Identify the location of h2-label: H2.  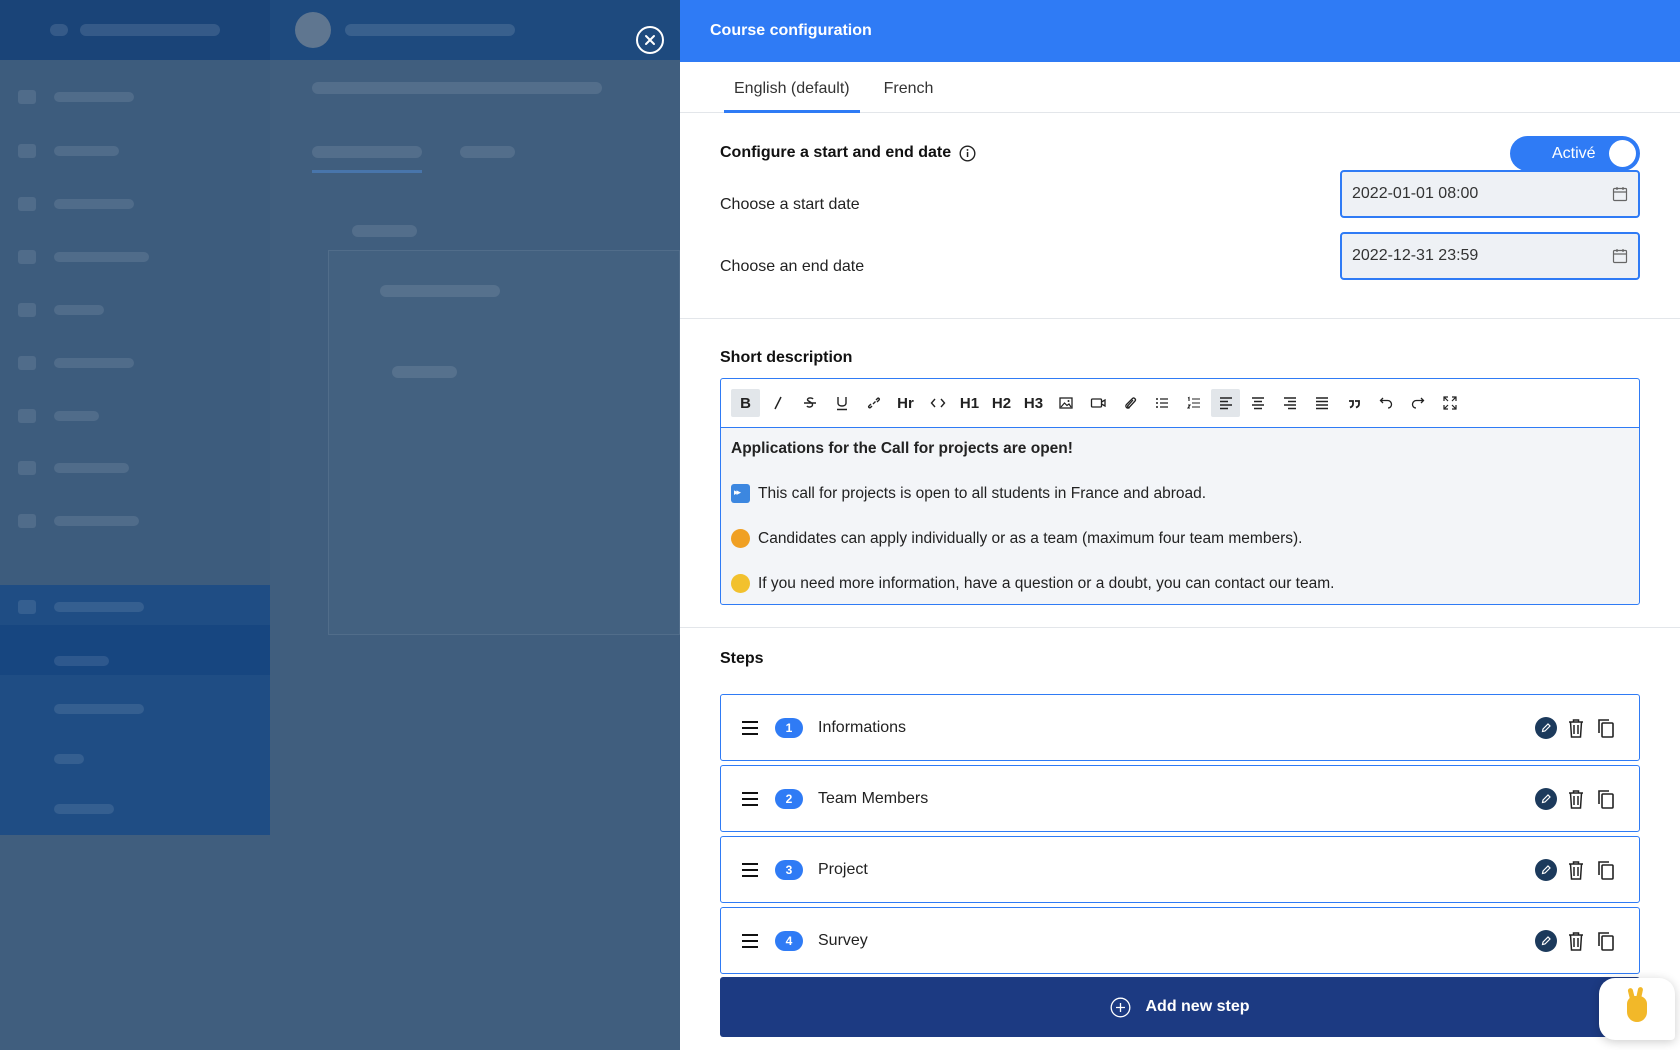
(1001, 403).